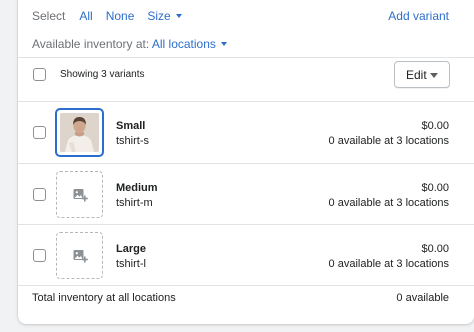 The image size is (474, 332). What do you see at coordinates (183, 44) in the screenshot?
I see `location-dropdown-label: All locations` at bounding box center [183, 44].